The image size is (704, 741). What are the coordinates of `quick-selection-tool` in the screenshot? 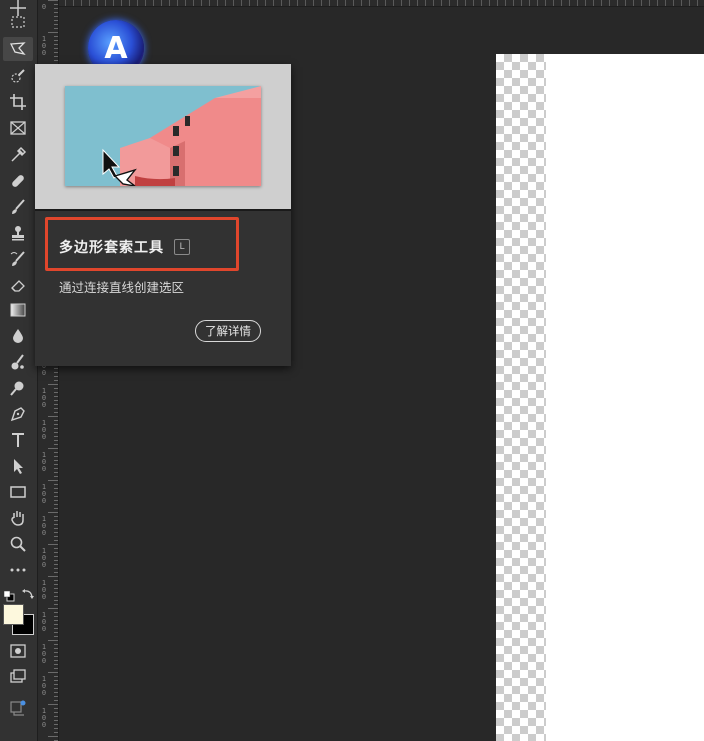 It's located at (18, 76).